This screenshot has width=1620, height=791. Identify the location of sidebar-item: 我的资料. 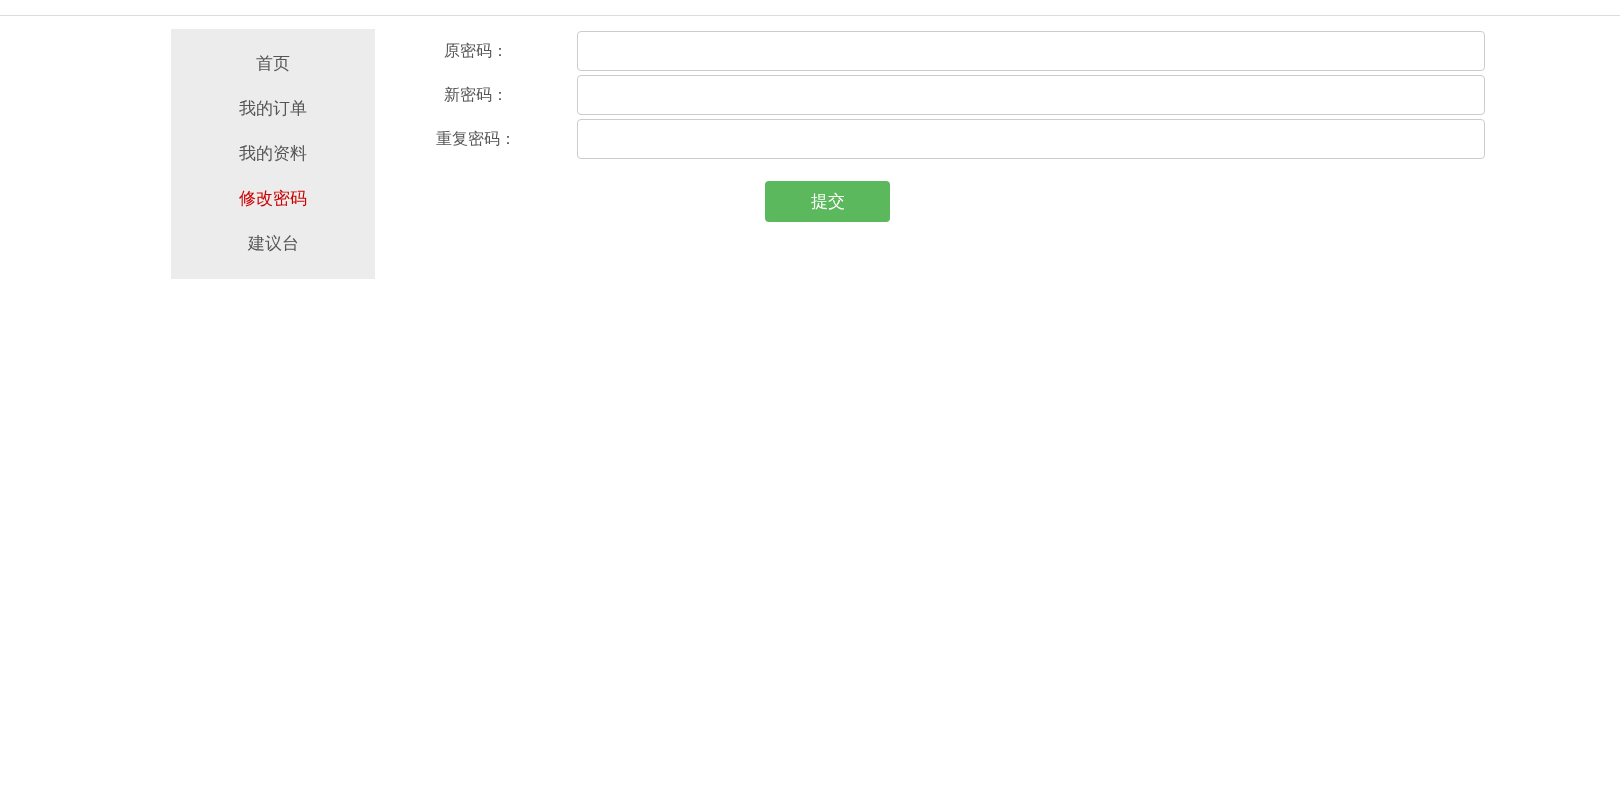
(273, 153).